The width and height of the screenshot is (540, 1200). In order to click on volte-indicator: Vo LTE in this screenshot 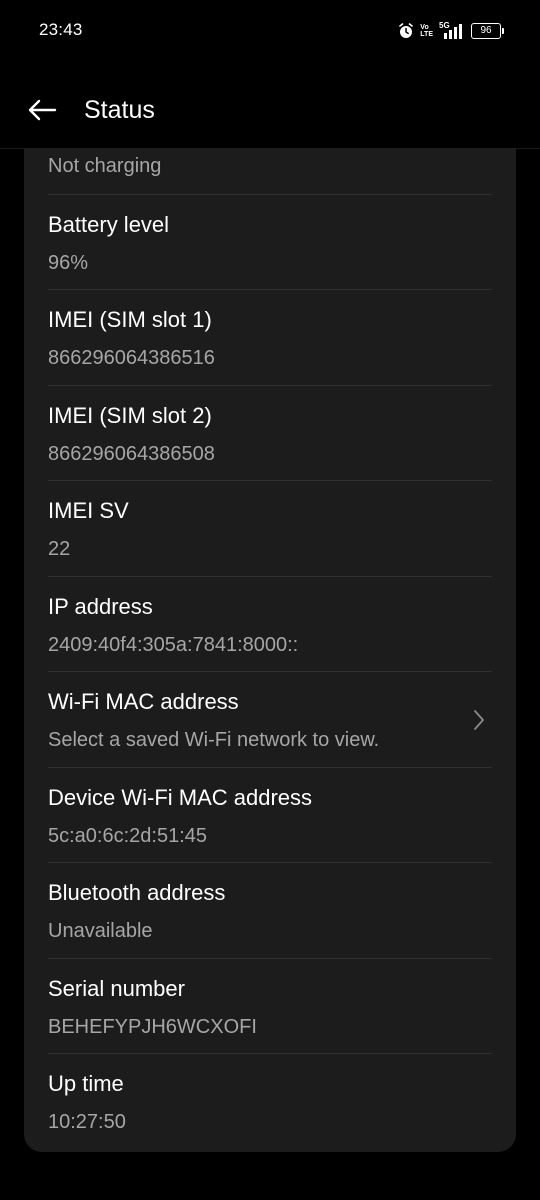, I will do `click(426, 31)`.